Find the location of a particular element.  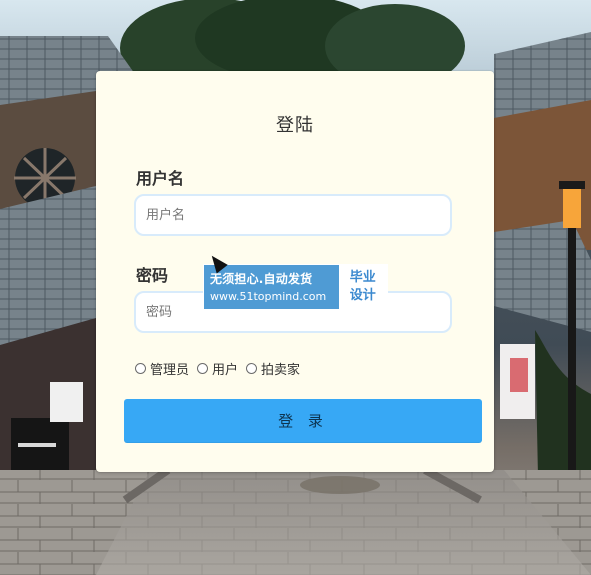

role-user-label: 用户 is located at coordinates (225, 370).